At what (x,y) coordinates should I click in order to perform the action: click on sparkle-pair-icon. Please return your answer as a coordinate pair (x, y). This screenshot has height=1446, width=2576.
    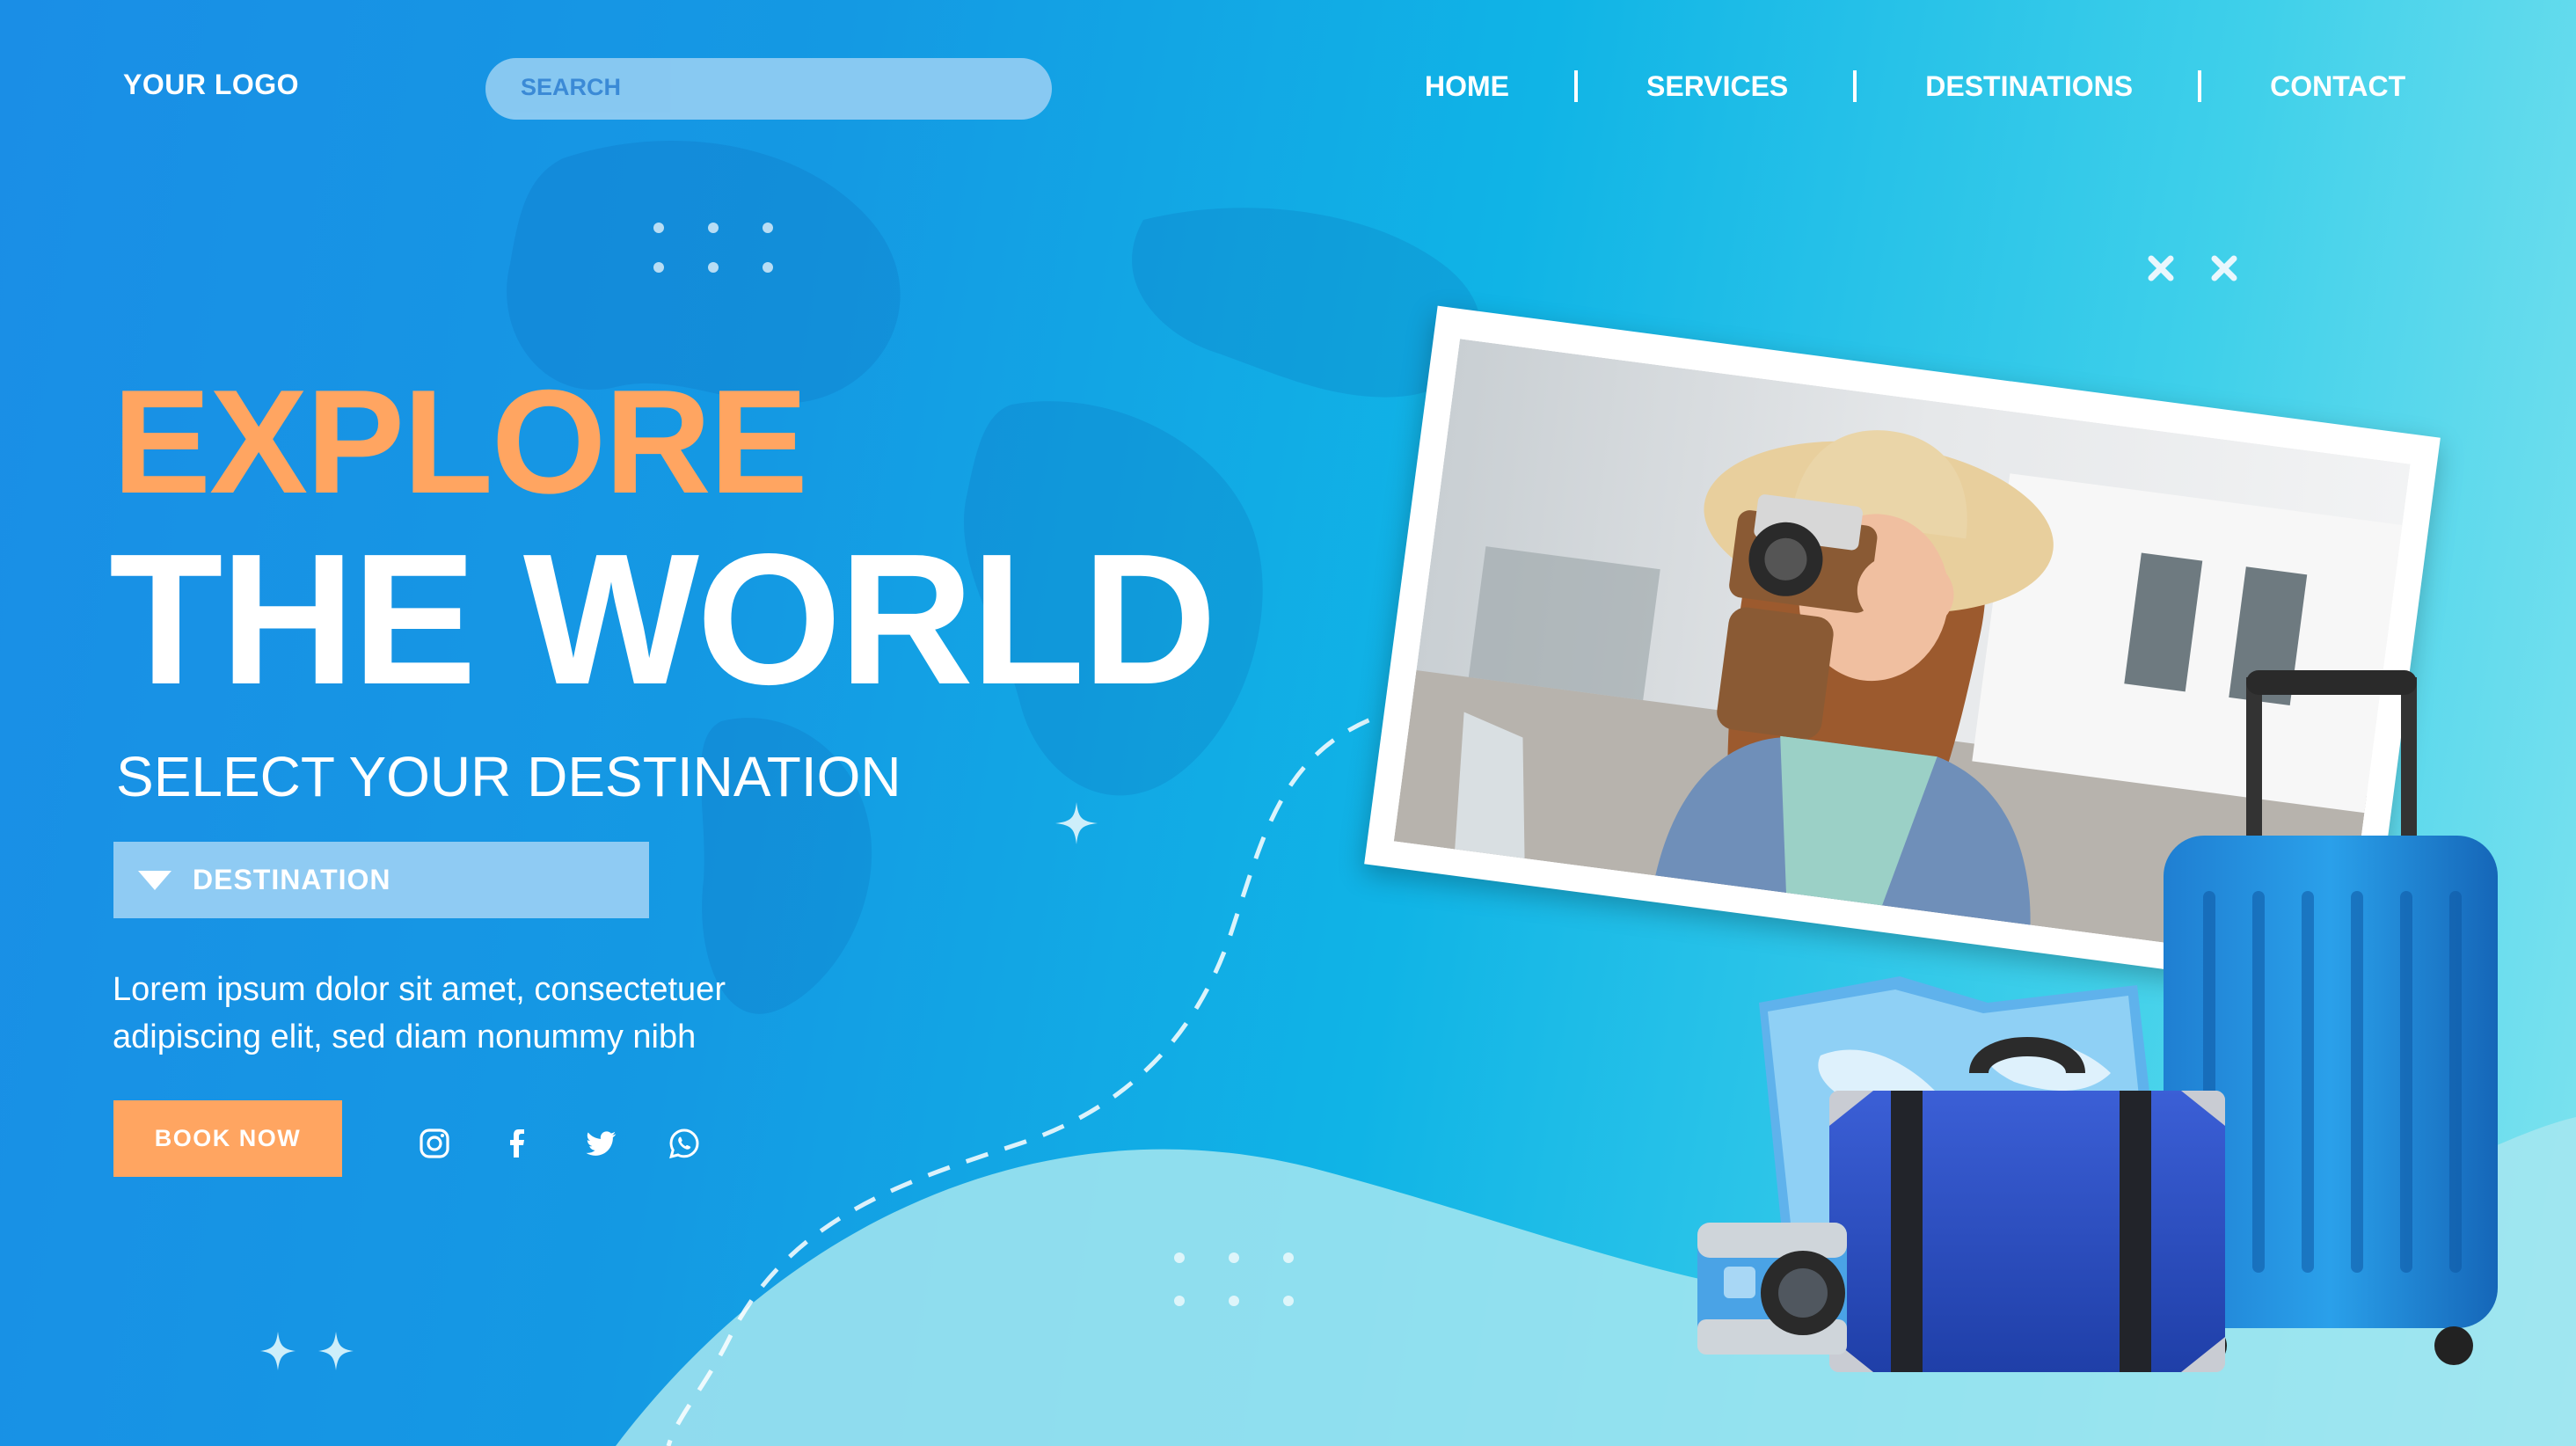
    Looking at the image, I should click on (307, 1351).